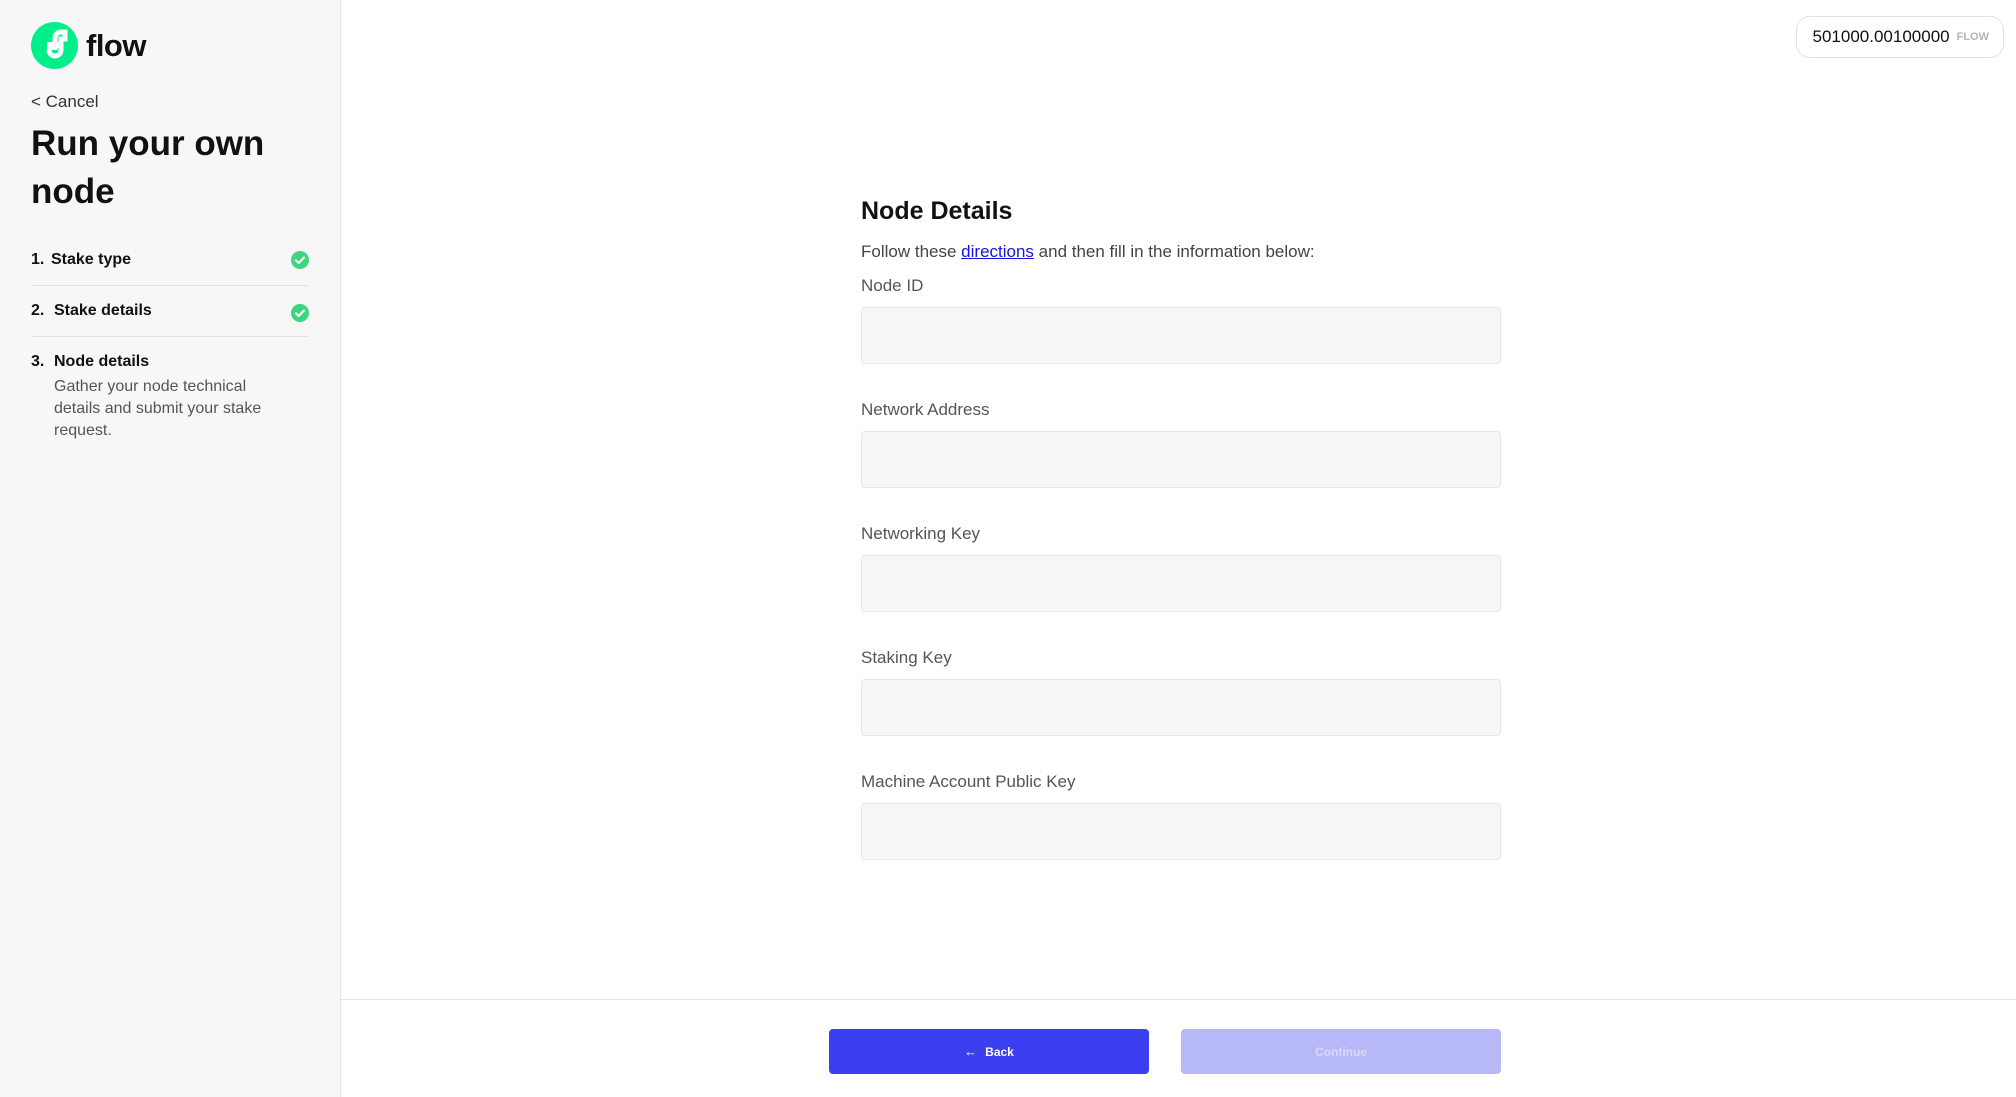 This screenshot has width=2016, height=1097. I want to click on node-id-input, so click(1181, 335).